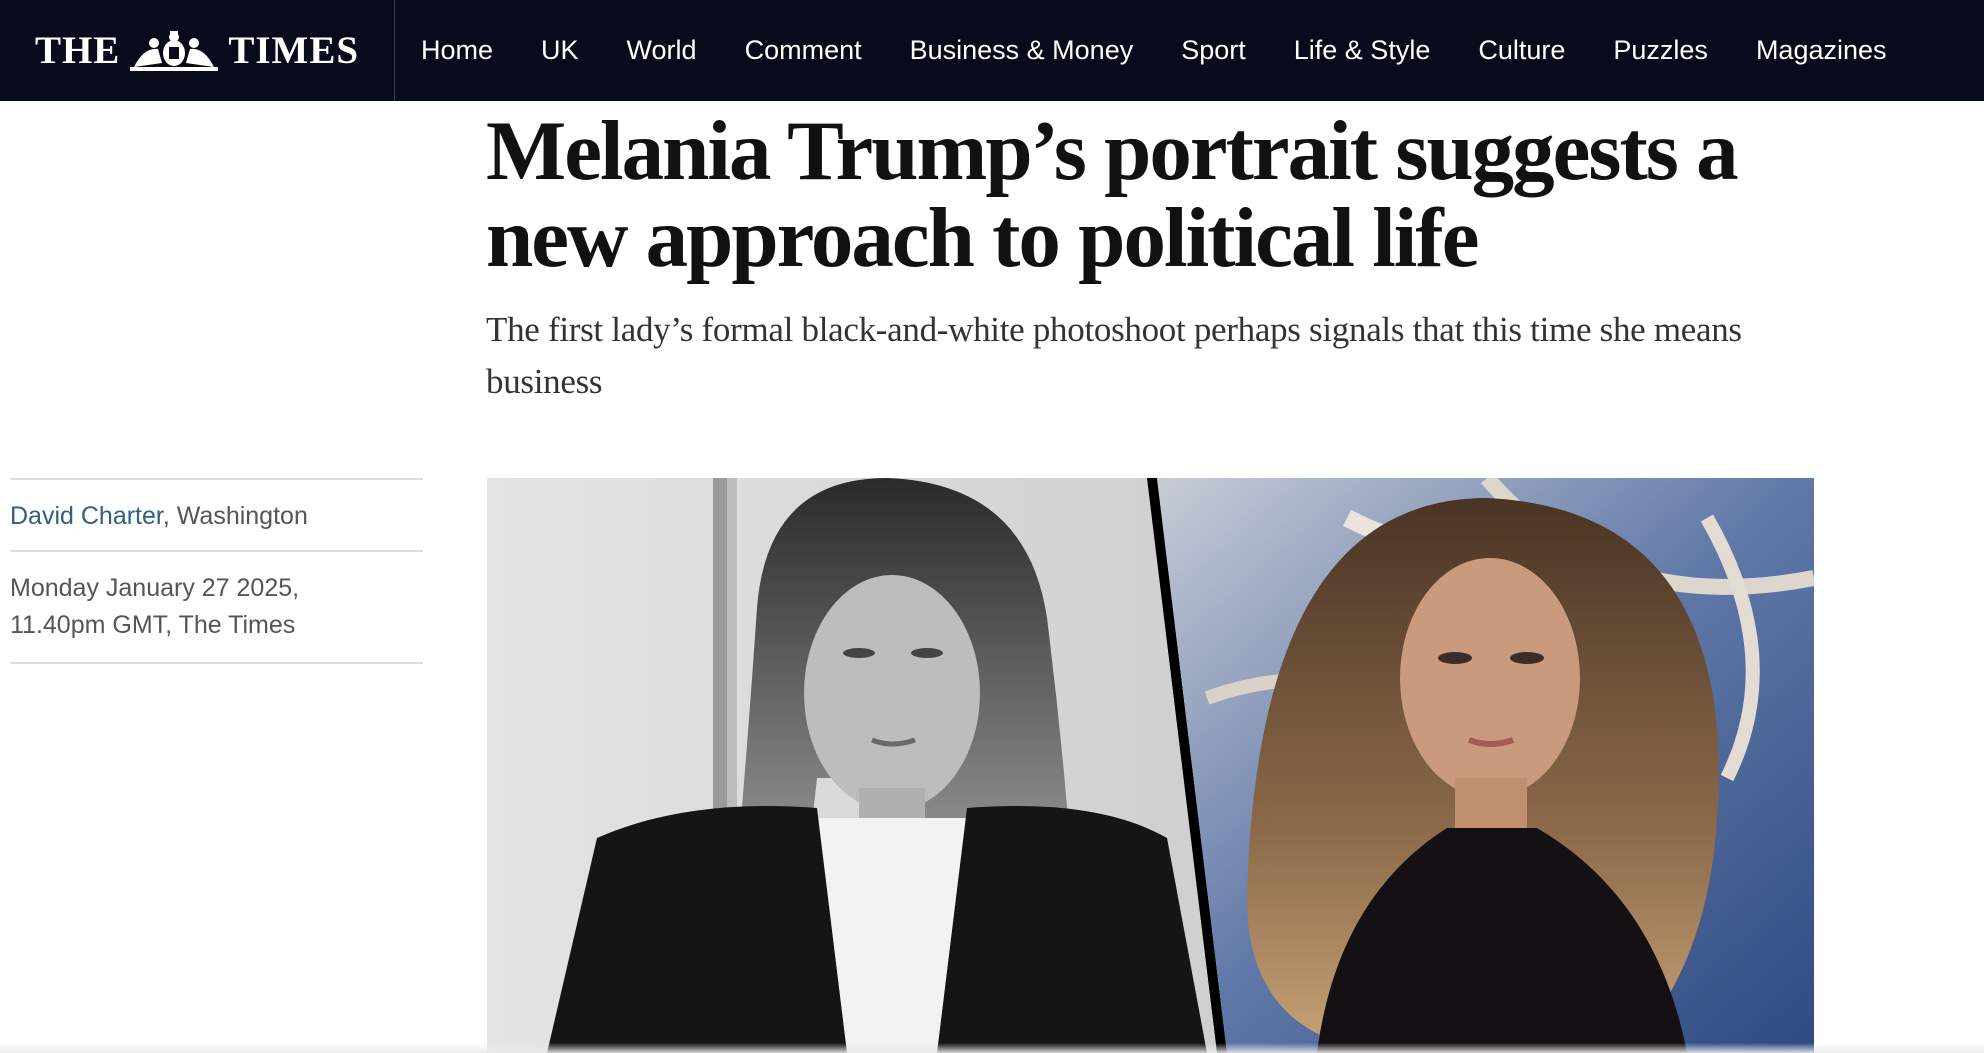  Describe the element at coordinates (174, 51) in the screenshot. I see `royal-crest-icon` at that location.